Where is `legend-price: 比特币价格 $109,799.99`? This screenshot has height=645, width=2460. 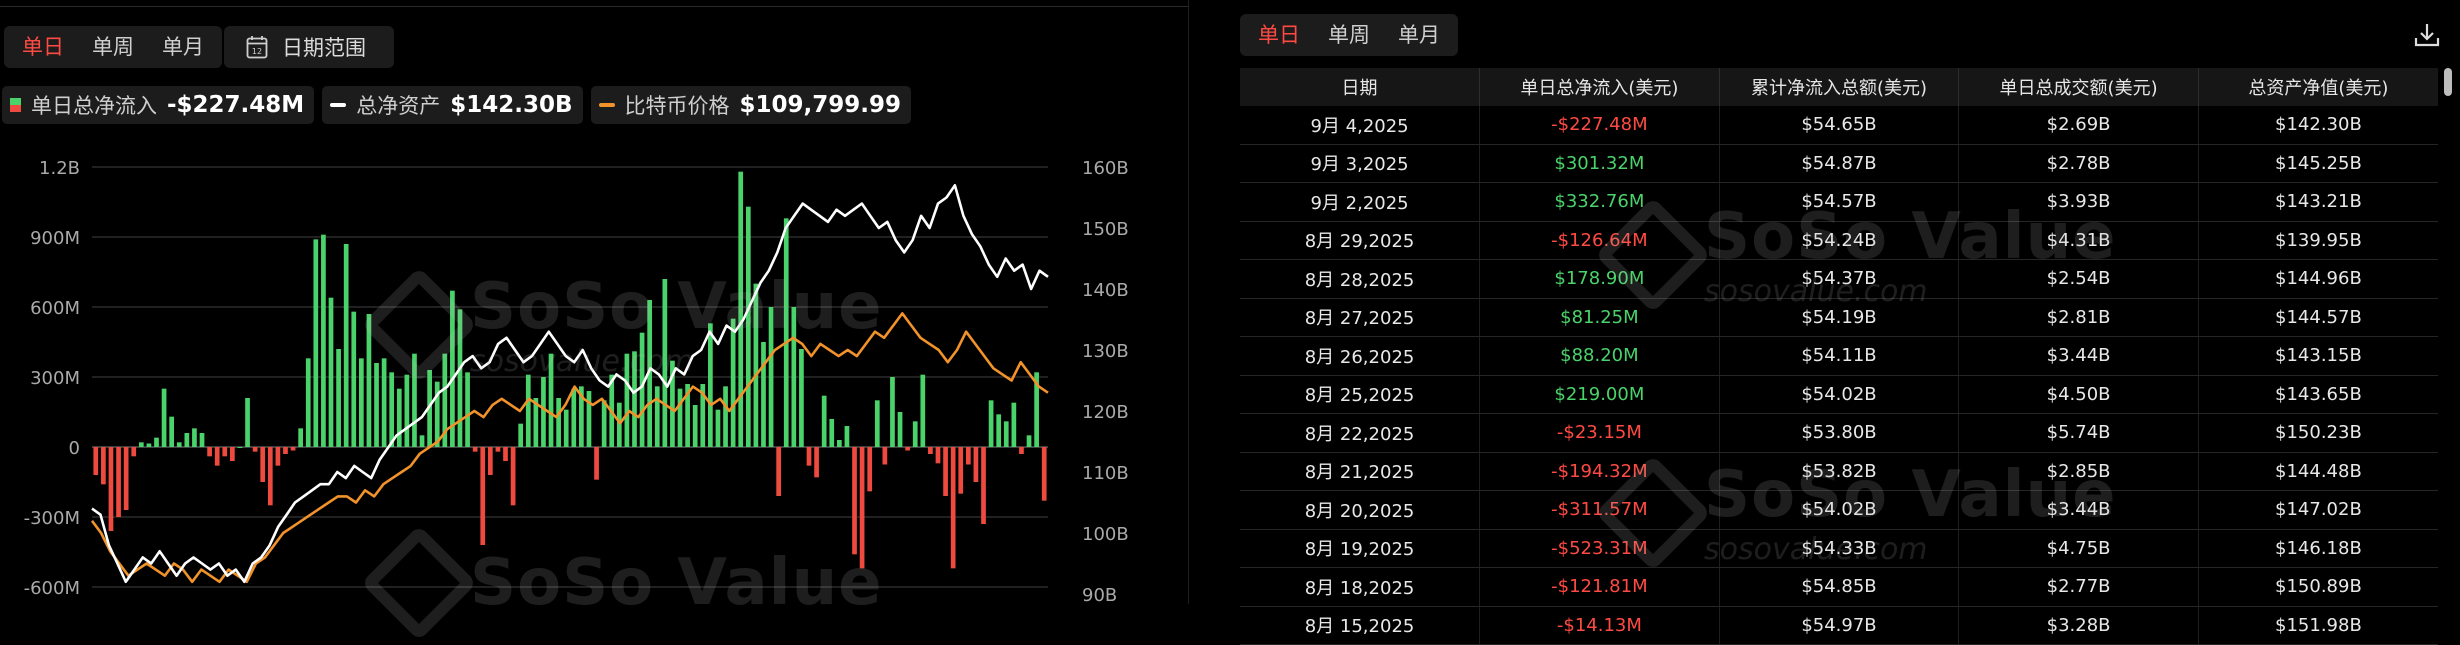
legend-price: 比特币价格 $109,799.99 is located at coordinates (751, 105).